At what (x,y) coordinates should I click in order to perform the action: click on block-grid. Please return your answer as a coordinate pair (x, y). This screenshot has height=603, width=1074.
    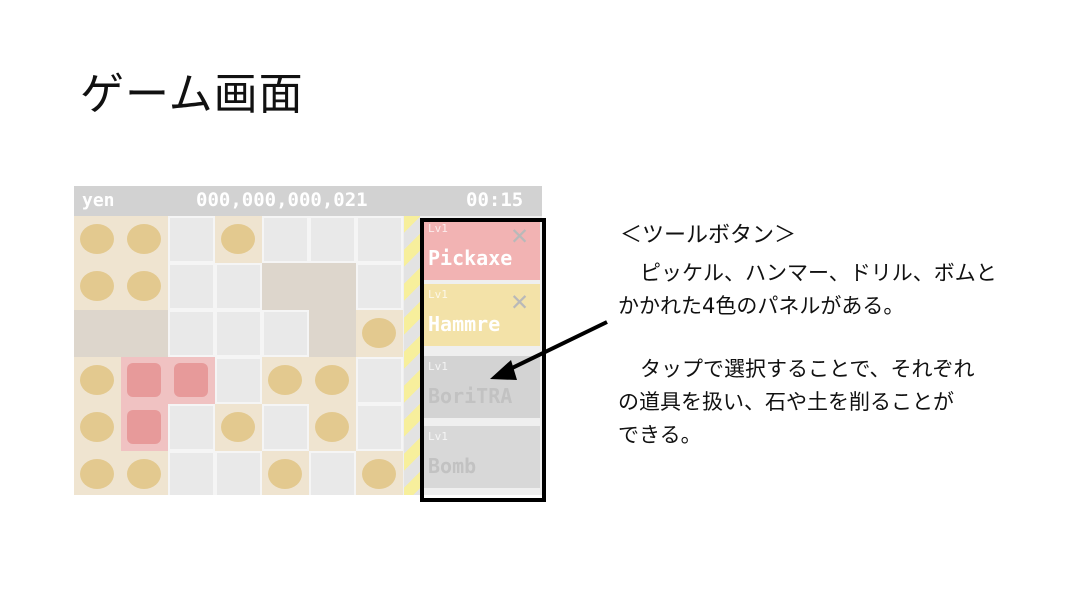
    Looking at the image, I should click on (239, 355).